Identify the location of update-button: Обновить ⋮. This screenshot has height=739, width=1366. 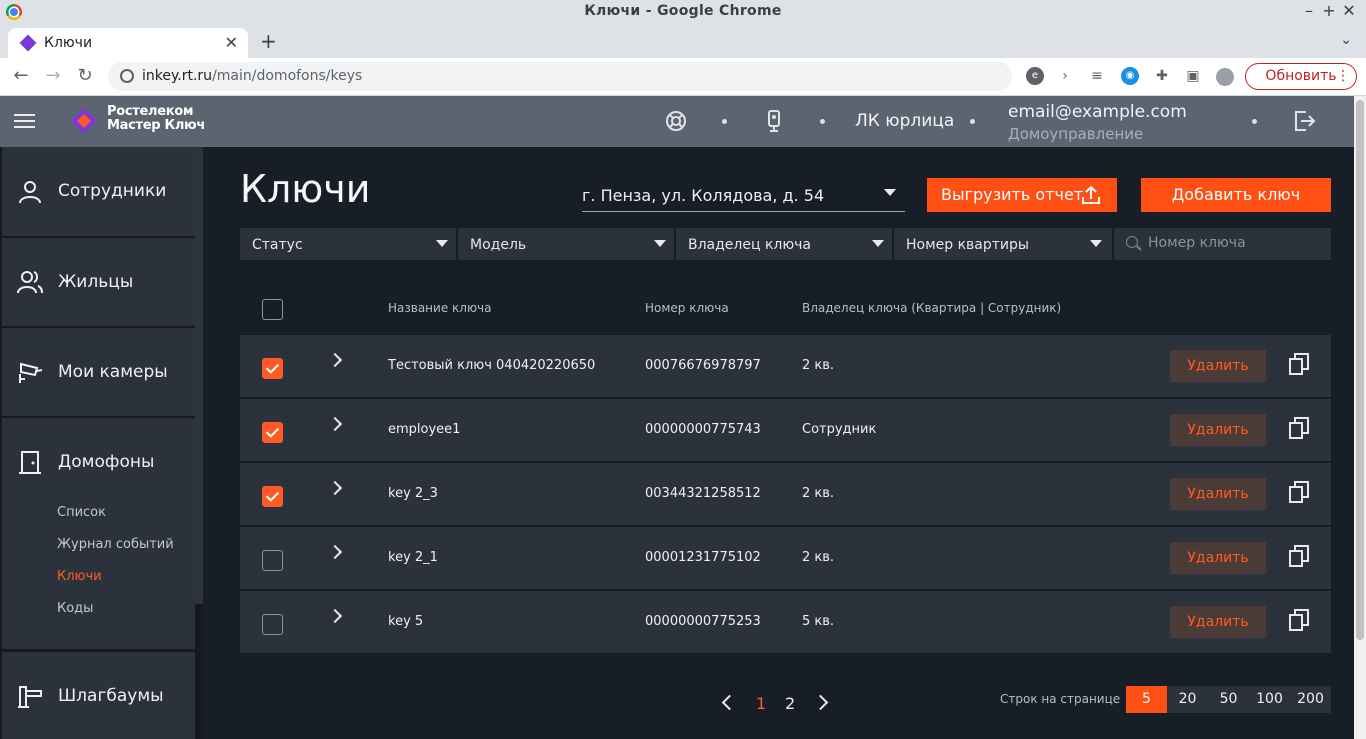
(1301, 76).